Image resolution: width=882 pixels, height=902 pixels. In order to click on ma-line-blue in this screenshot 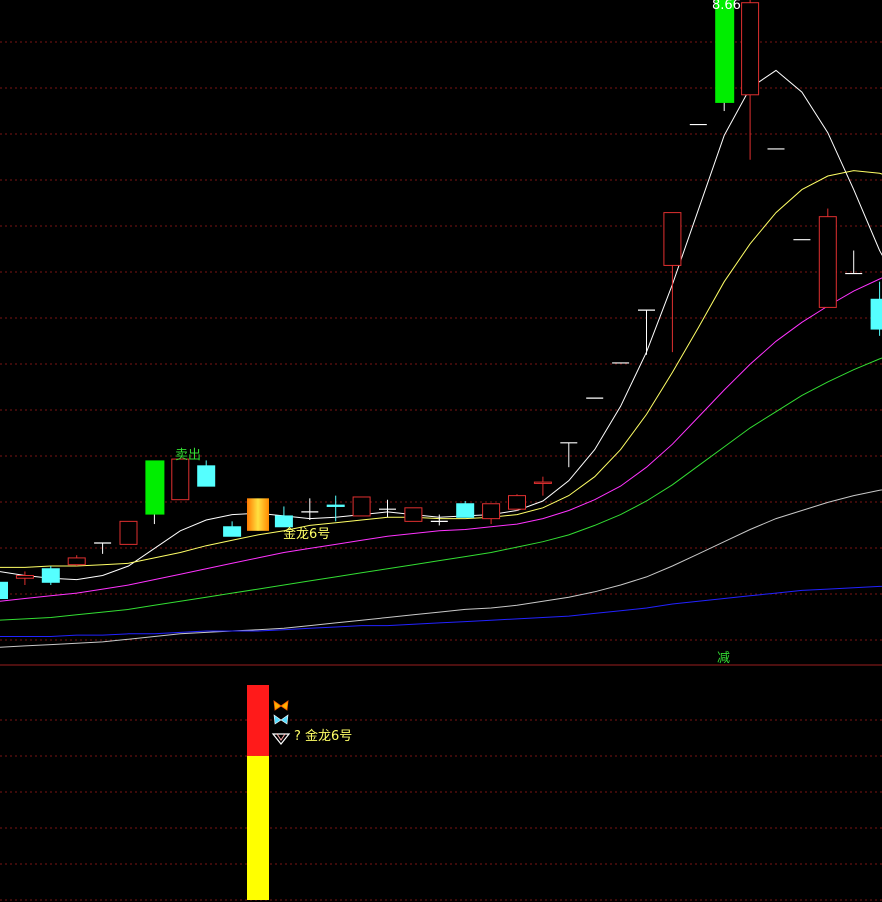, I will do `click(441, 611)`.